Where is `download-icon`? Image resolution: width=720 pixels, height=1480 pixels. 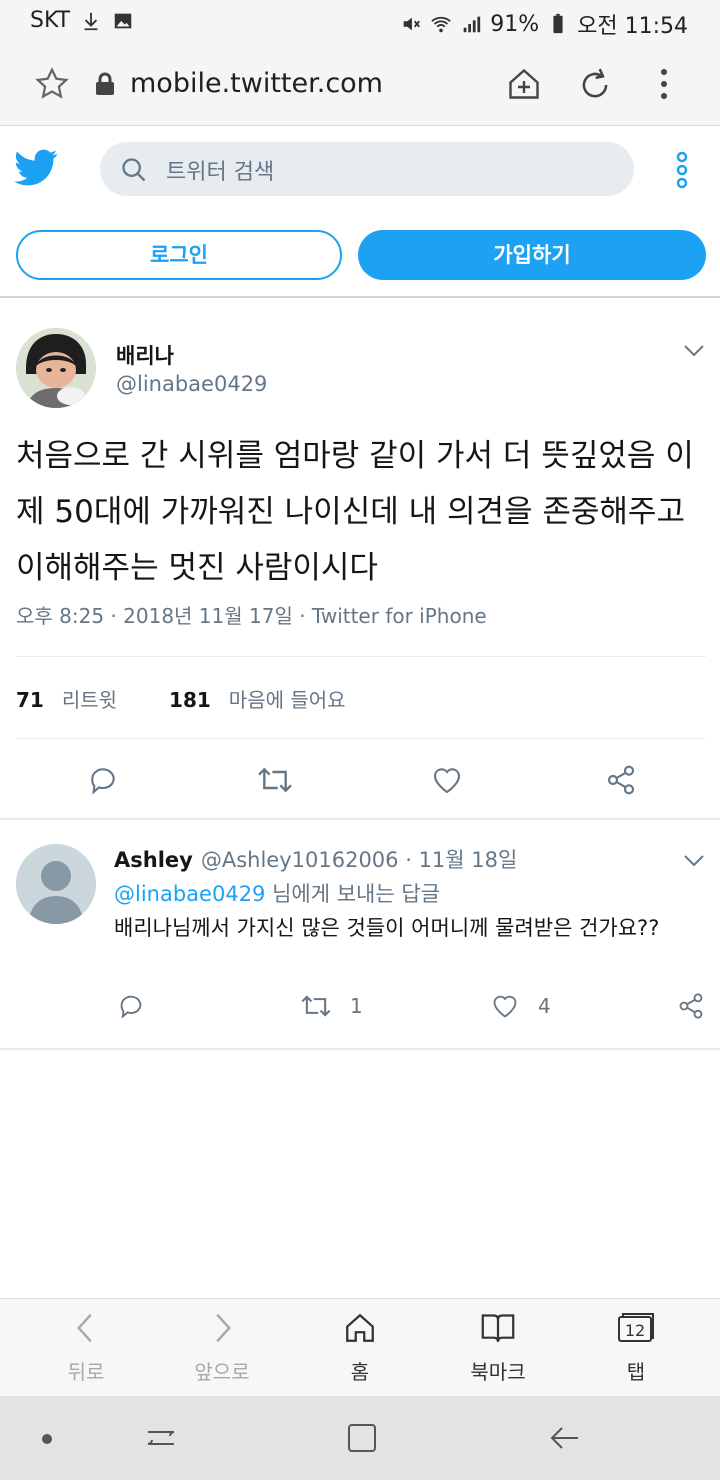 download-icon is located at coordinates (91, 21).